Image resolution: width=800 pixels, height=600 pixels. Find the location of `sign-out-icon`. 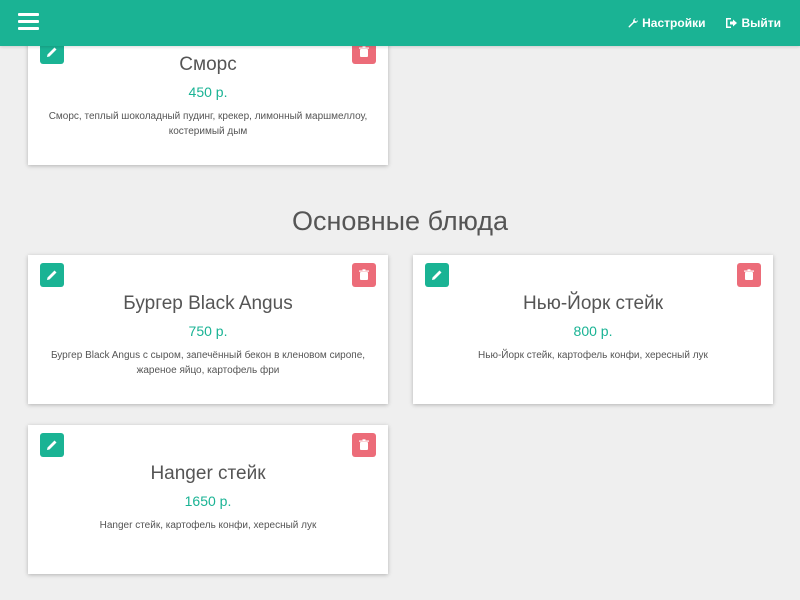

sign-out-icon is located at coordinates (732, 23).